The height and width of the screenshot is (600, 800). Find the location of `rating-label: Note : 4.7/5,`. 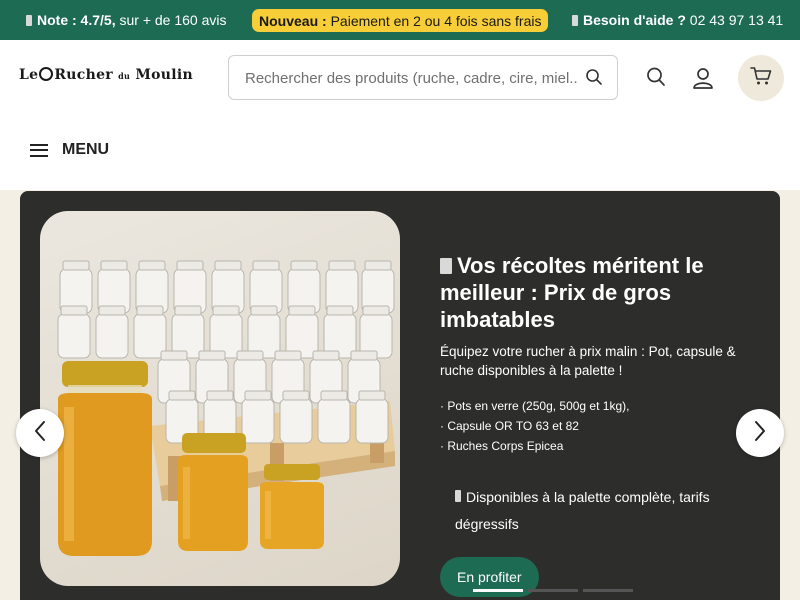

rating-label: Note : 4.7/5, is located at coordinates (76, 20).